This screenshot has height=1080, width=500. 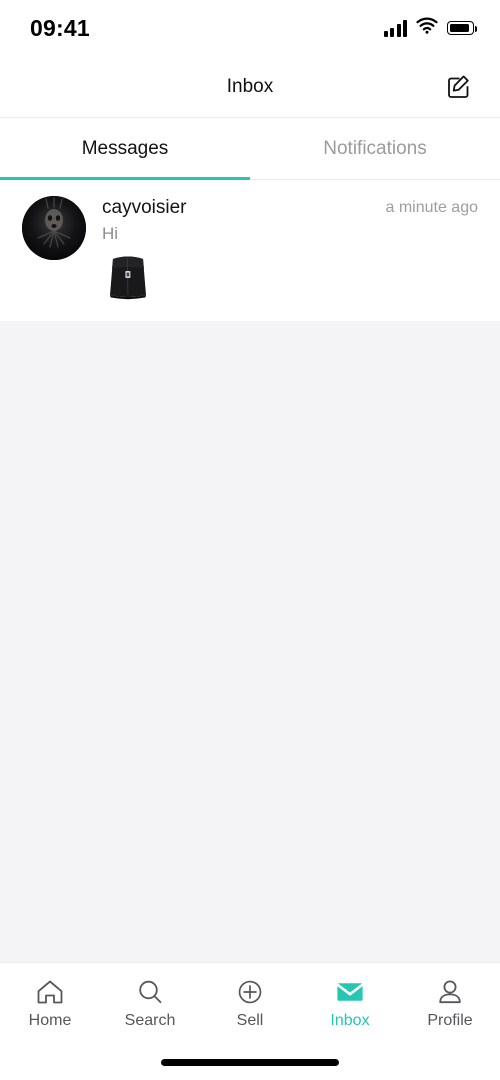 What do you see at coordinates (450, 992) in the screenshot?
I see `person-icon` at bounding box center [450, 992].